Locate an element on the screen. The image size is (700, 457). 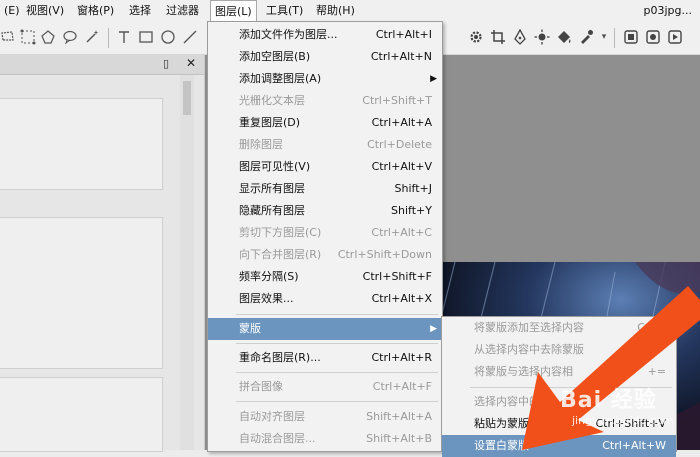
lasso-icon is located at coordinates (8, 37).